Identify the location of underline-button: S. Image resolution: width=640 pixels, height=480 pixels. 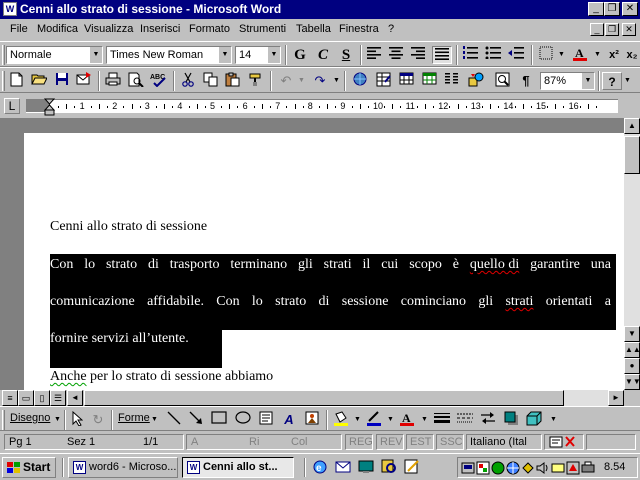
(346, 55).